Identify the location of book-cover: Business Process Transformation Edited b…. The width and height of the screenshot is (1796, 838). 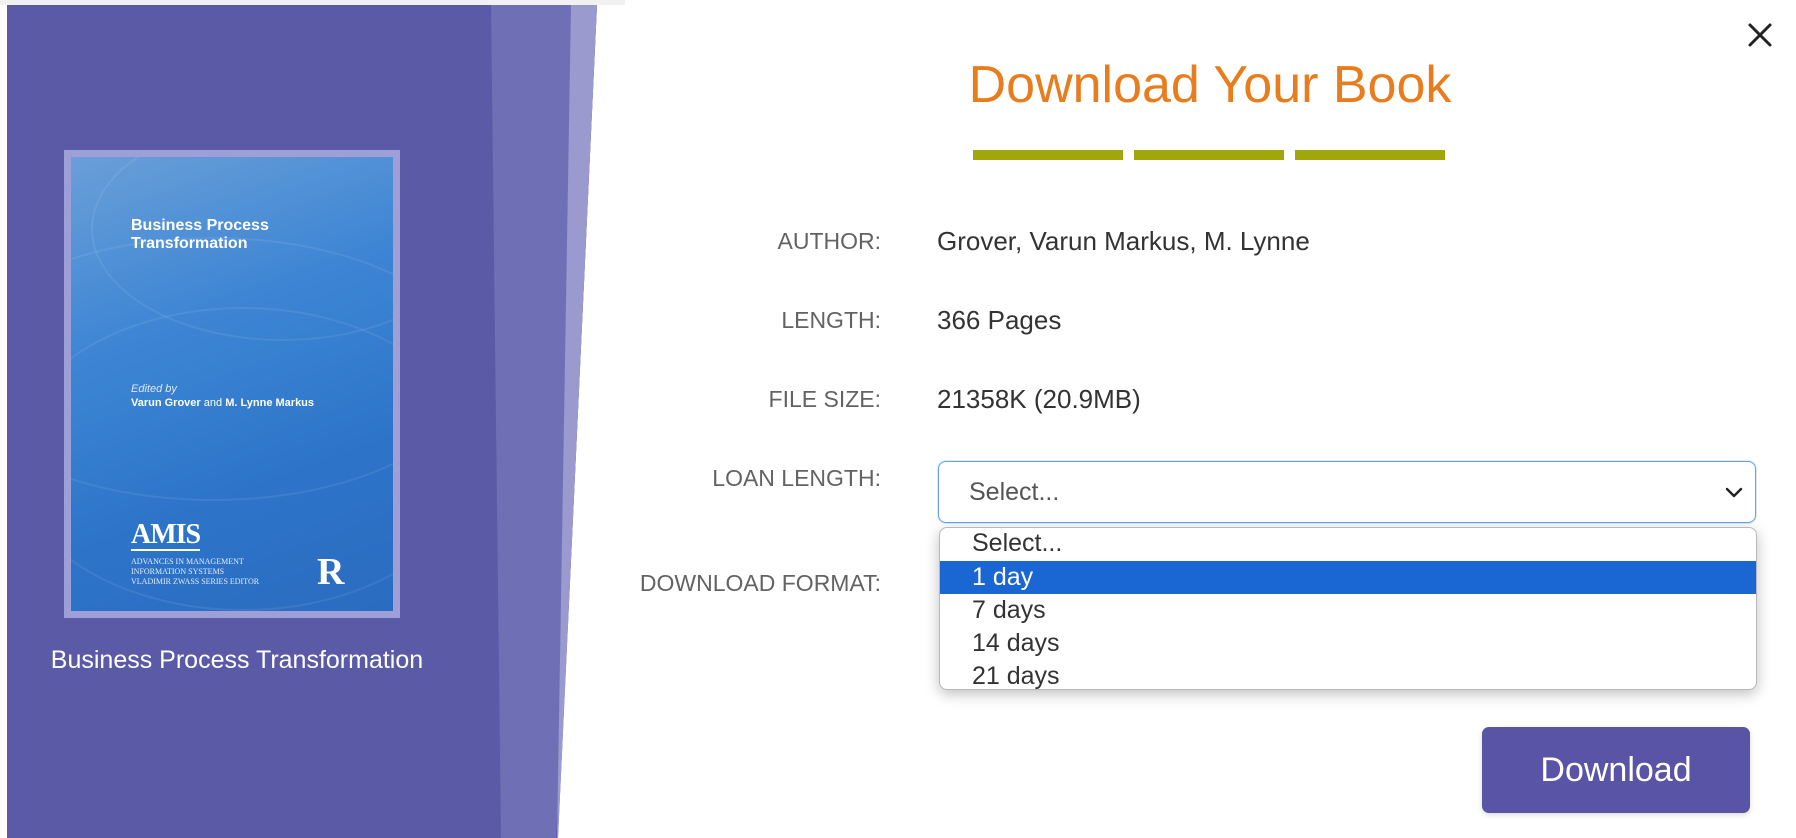
(232, 384).